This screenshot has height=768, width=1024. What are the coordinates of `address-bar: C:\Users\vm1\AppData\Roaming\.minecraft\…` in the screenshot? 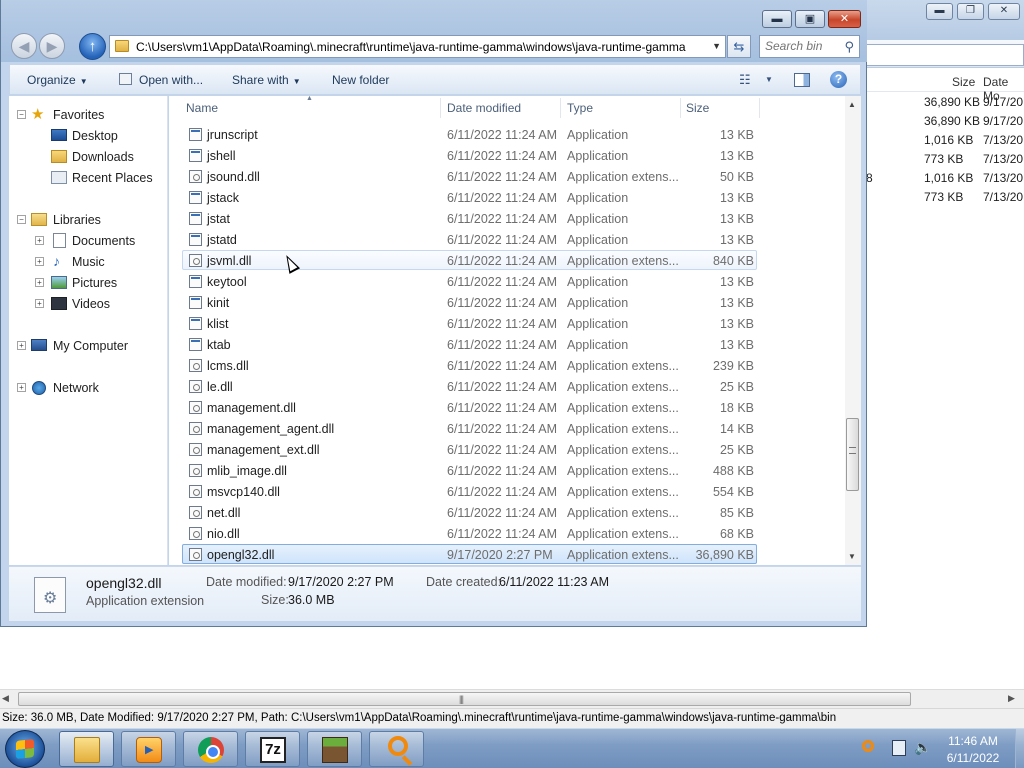 It's located at (417, 46).